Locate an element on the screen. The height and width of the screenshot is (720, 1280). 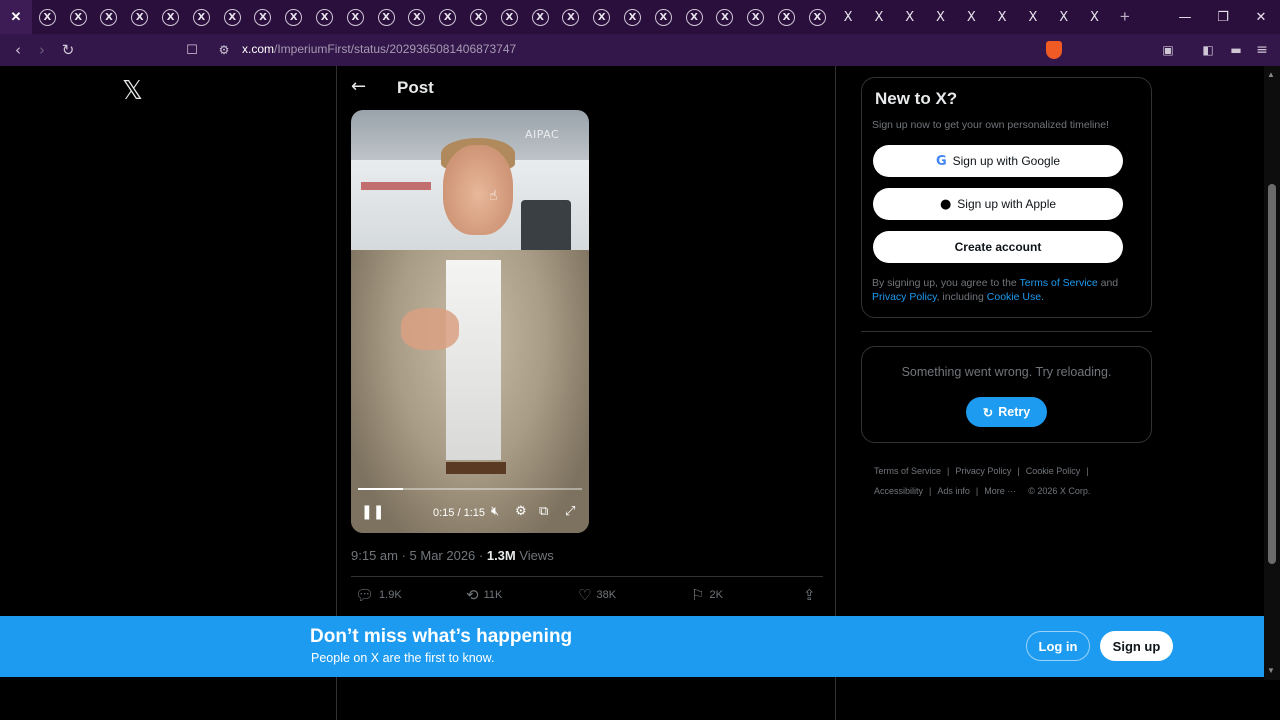
picture-in-picture-icon: ⧉ is located at coordinates (543, 511).